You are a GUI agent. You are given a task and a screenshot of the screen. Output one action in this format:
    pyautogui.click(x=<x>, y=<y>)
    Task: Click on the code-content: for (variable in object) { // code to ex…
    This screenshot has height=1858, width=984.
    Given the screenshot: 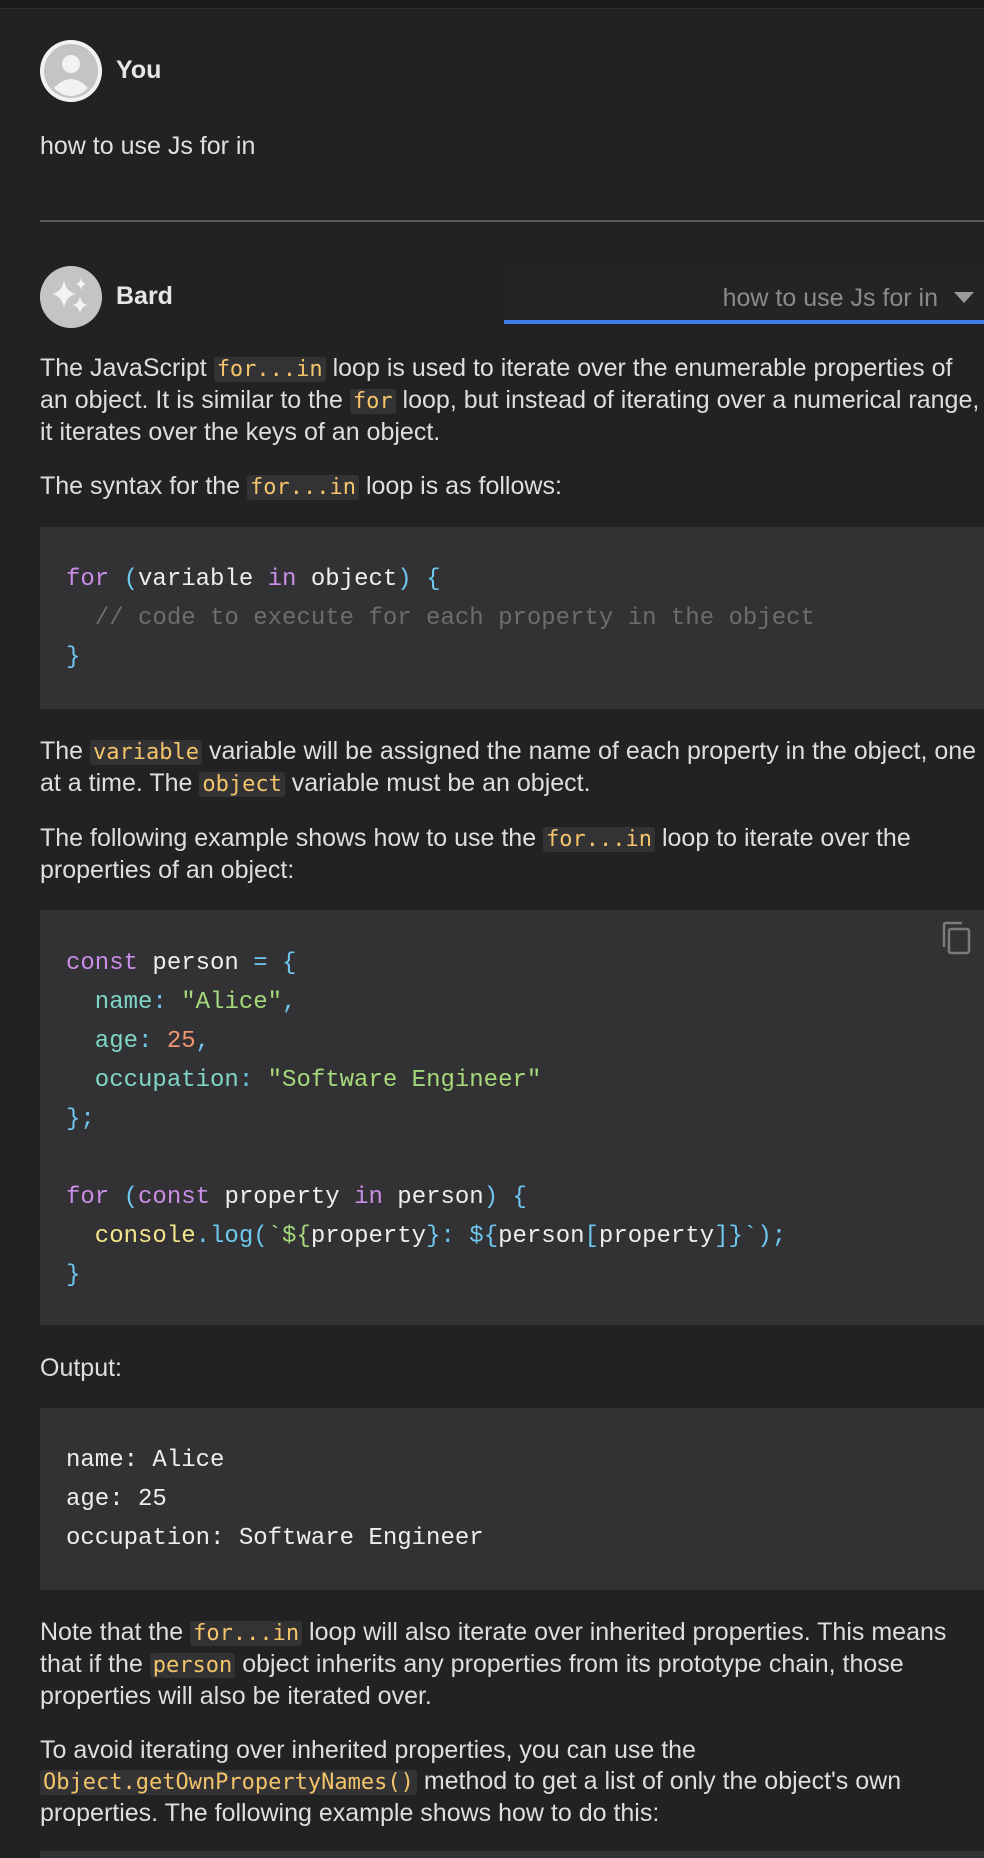 What is the action you would take?
    pyautogui.click(x=440, y=618)
    